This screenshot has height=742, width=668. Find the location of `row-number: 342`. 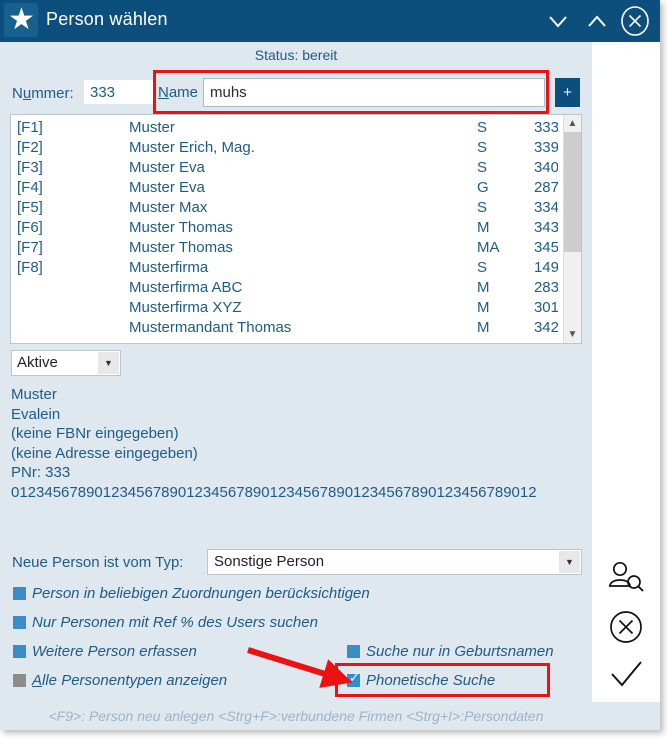

row-number: 342 is located at coordinates (545, 327).